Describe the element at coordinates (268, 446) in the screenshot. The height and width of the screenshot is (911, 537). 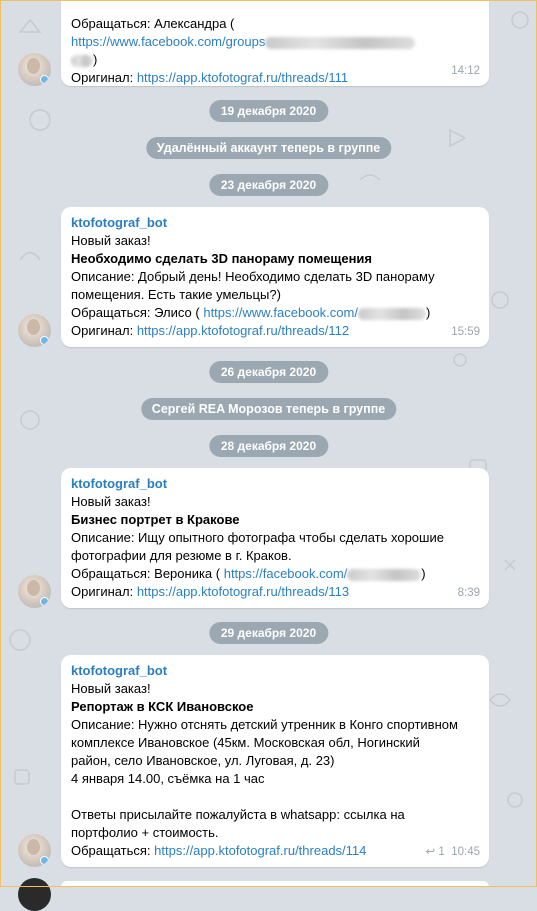
I see `date-separator: 28 декабря 2020` at that location.